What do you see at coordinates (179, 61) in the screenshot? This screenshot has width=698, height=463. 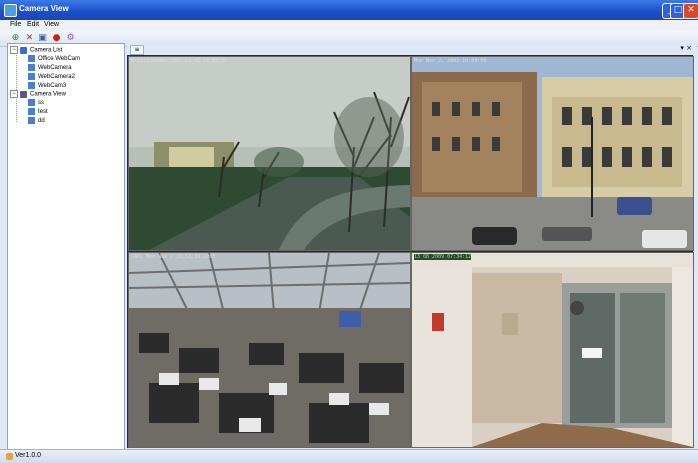 I see `camera-timestamp: Kristinehamn 2003-11-02 11:03:5C` at bounding box center [179, 61].